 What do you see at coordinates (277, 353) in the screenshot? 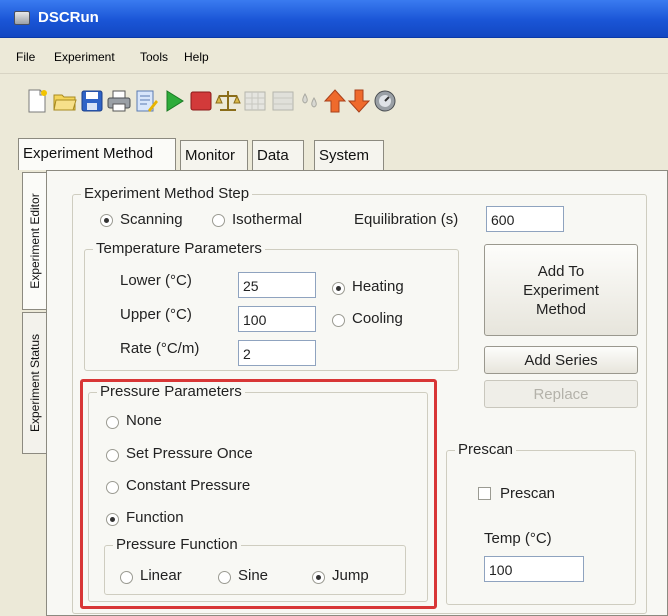
I see `rate-input: 2` at bounding box center [277, 353].